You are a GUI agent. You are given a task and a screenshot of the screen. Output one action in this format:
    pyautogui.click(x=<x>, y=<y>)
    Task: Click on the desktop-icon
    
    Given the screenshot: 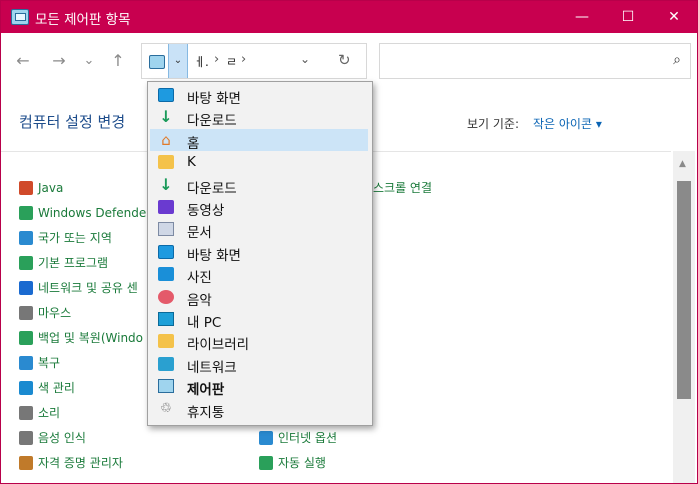 What is the action you would take?
    pyautogui.click(x=166, y=251)
    